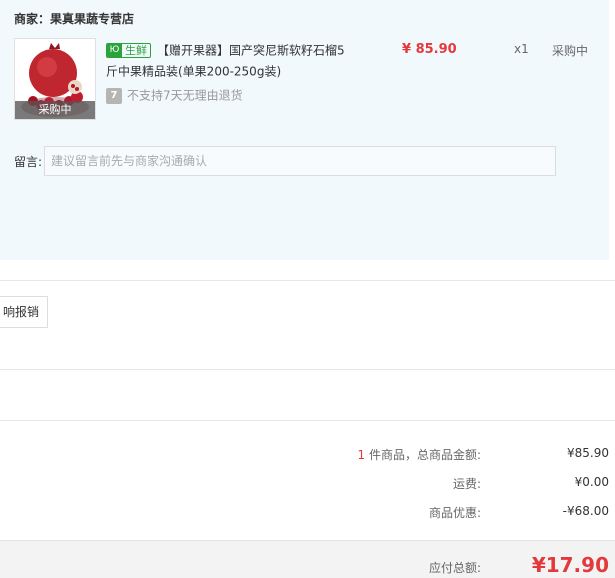 This screenshot has height=578, width=615. What do you see at coordinates (466, 484) in the screenshot?
I see `shipping-label: 运费:` at bounding box center [466, 484].